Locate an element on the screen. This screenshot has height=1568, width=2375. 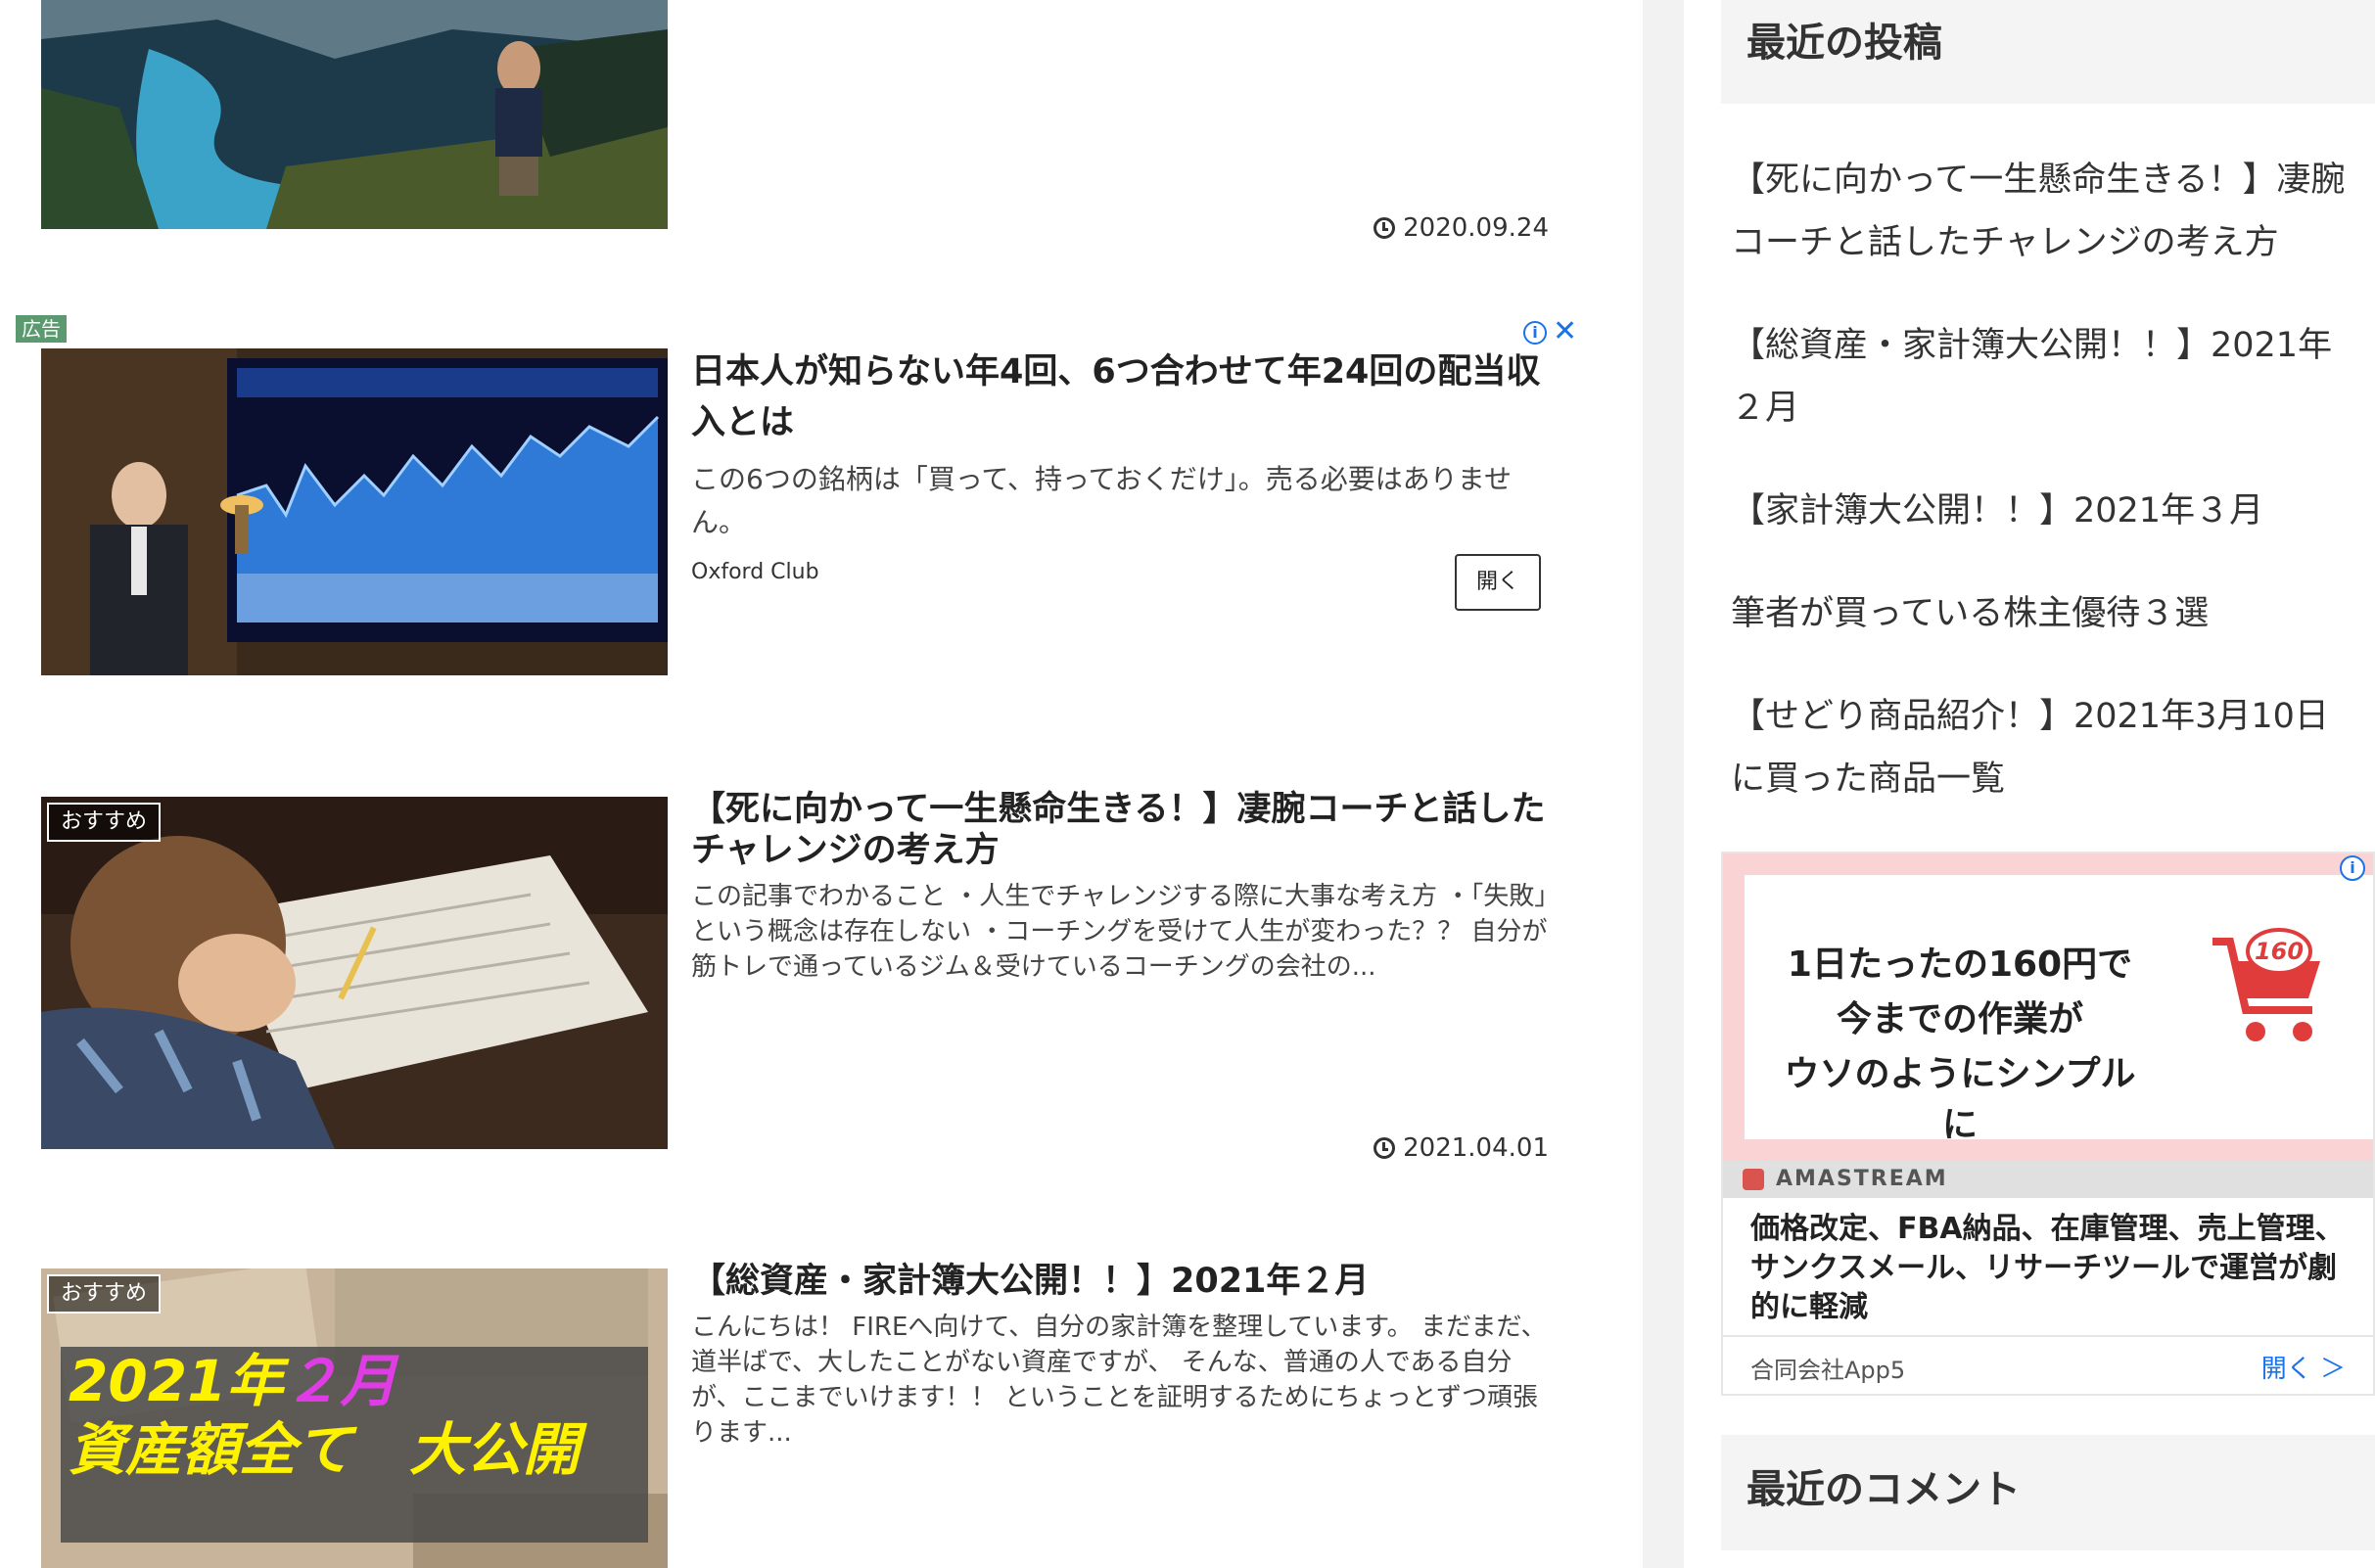
ad-image is located at coordinates (354, 511).